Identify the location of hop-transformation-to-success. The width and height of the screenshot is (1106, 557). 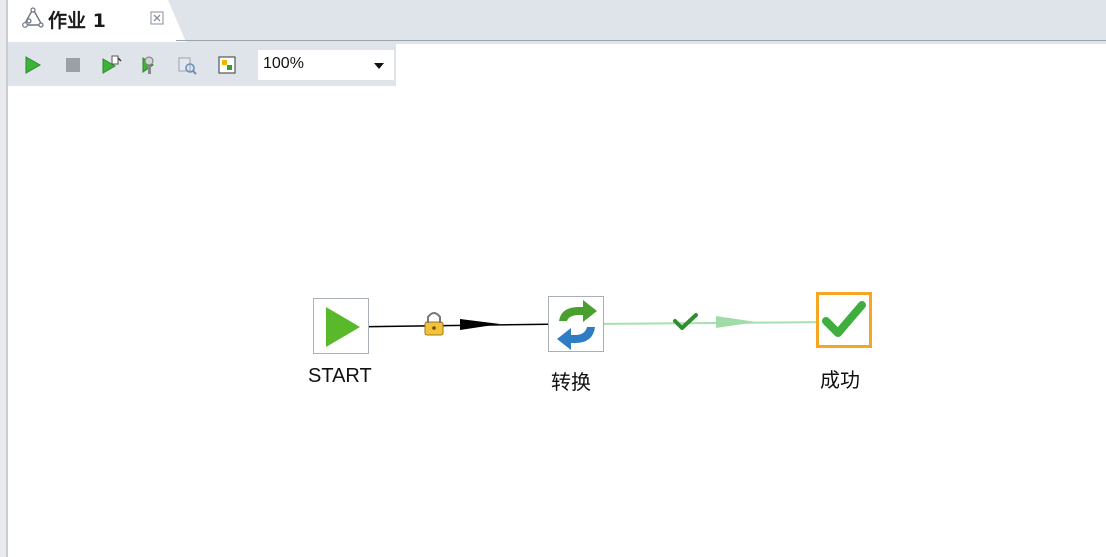
(710, 322).